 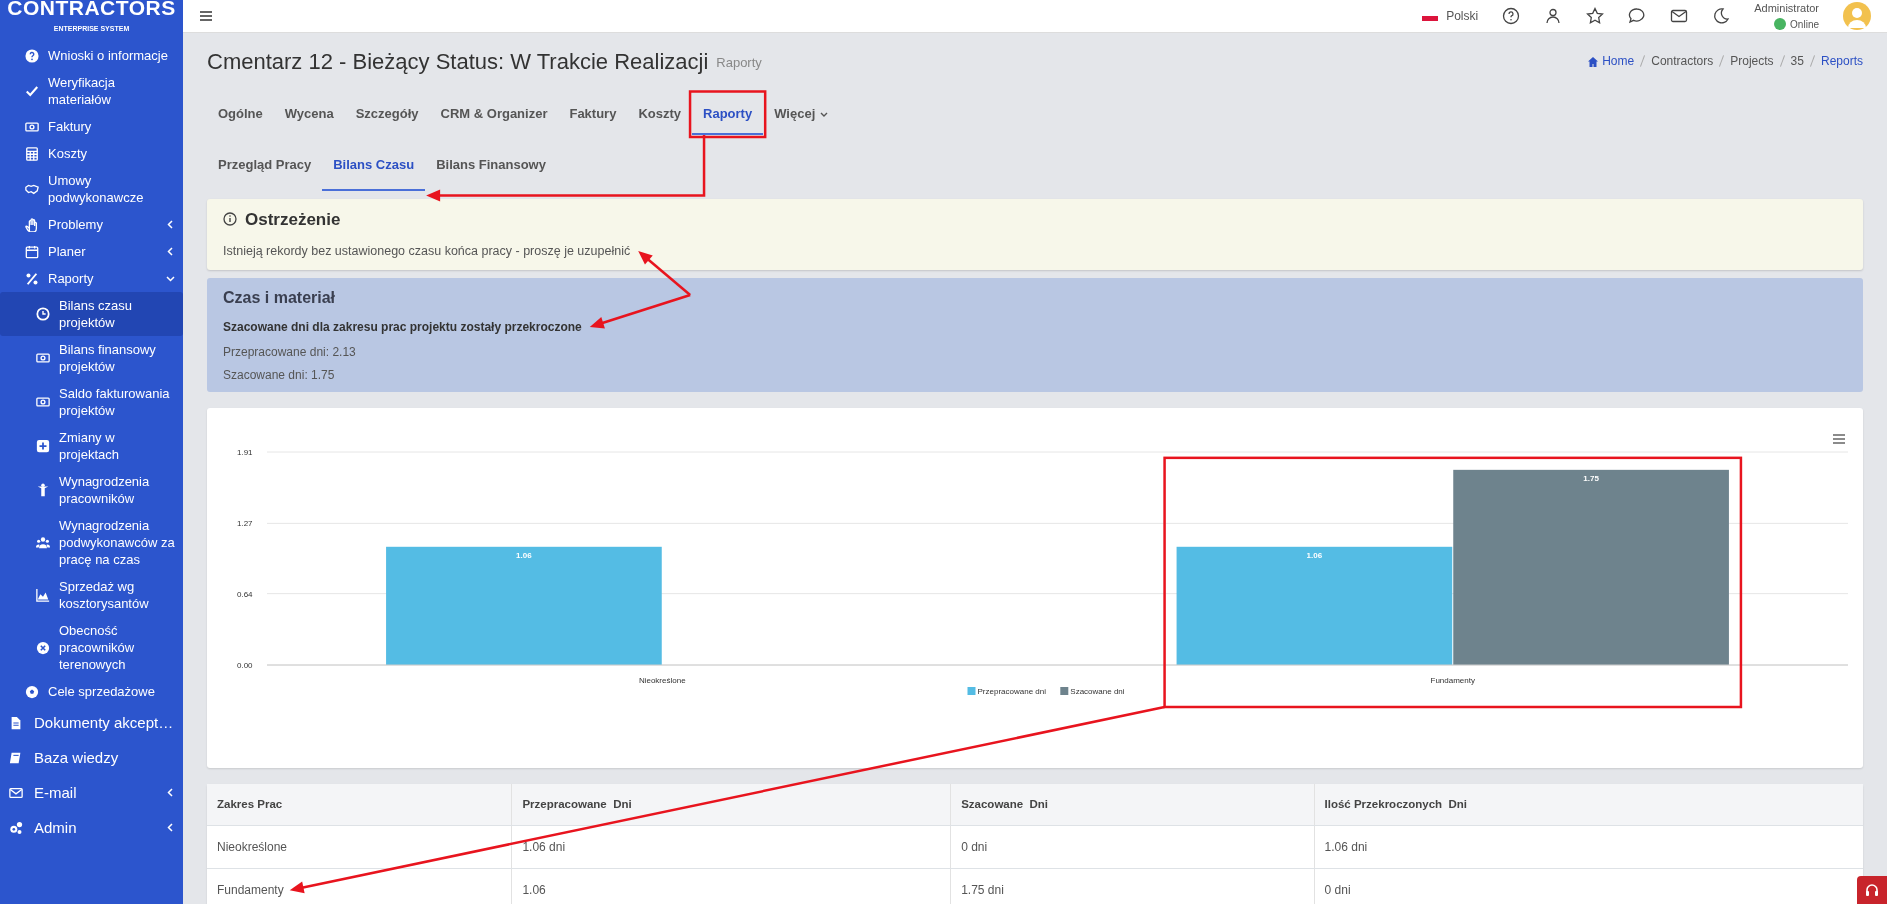 What do you see at coordinates (91, 91) in the screenshot?
I see `sidebar-item: Weryfikacja materiałów` at bounding box center [91, 91].